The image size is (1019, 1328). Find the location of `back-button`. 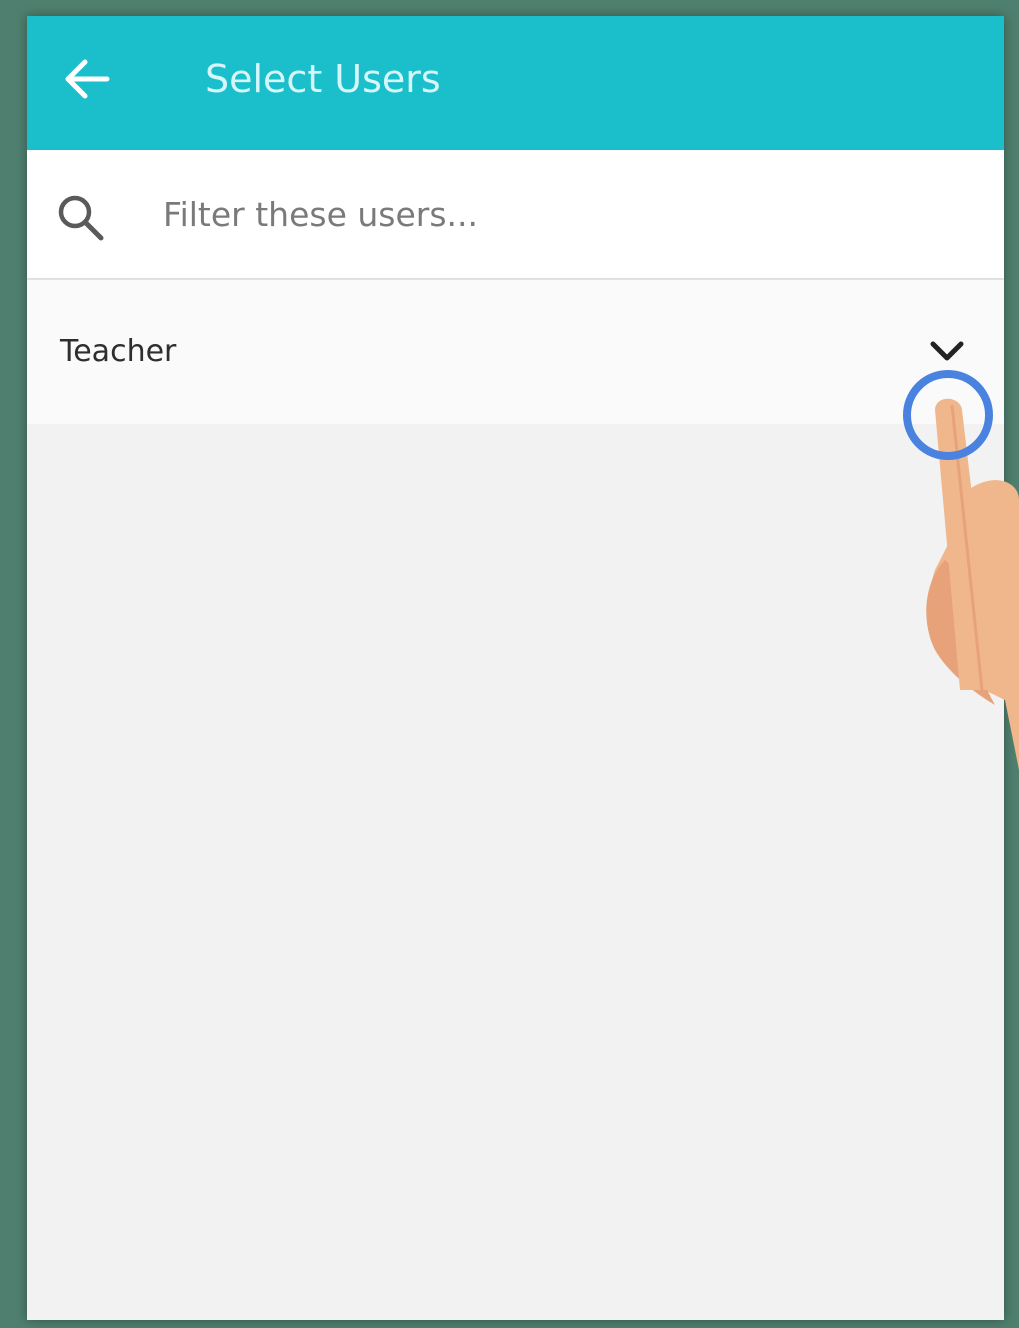

back-button is located at coordinates (87, 79).